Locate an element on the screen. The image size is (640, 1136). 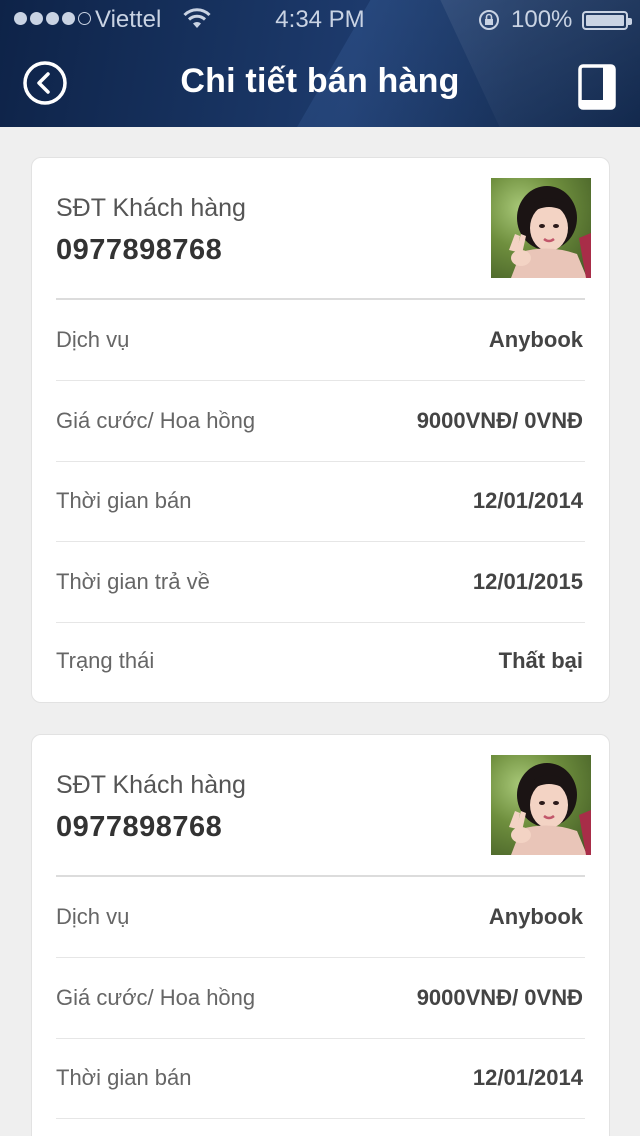
row-label: Thời gian trả về is located at coordinates (133, 581).